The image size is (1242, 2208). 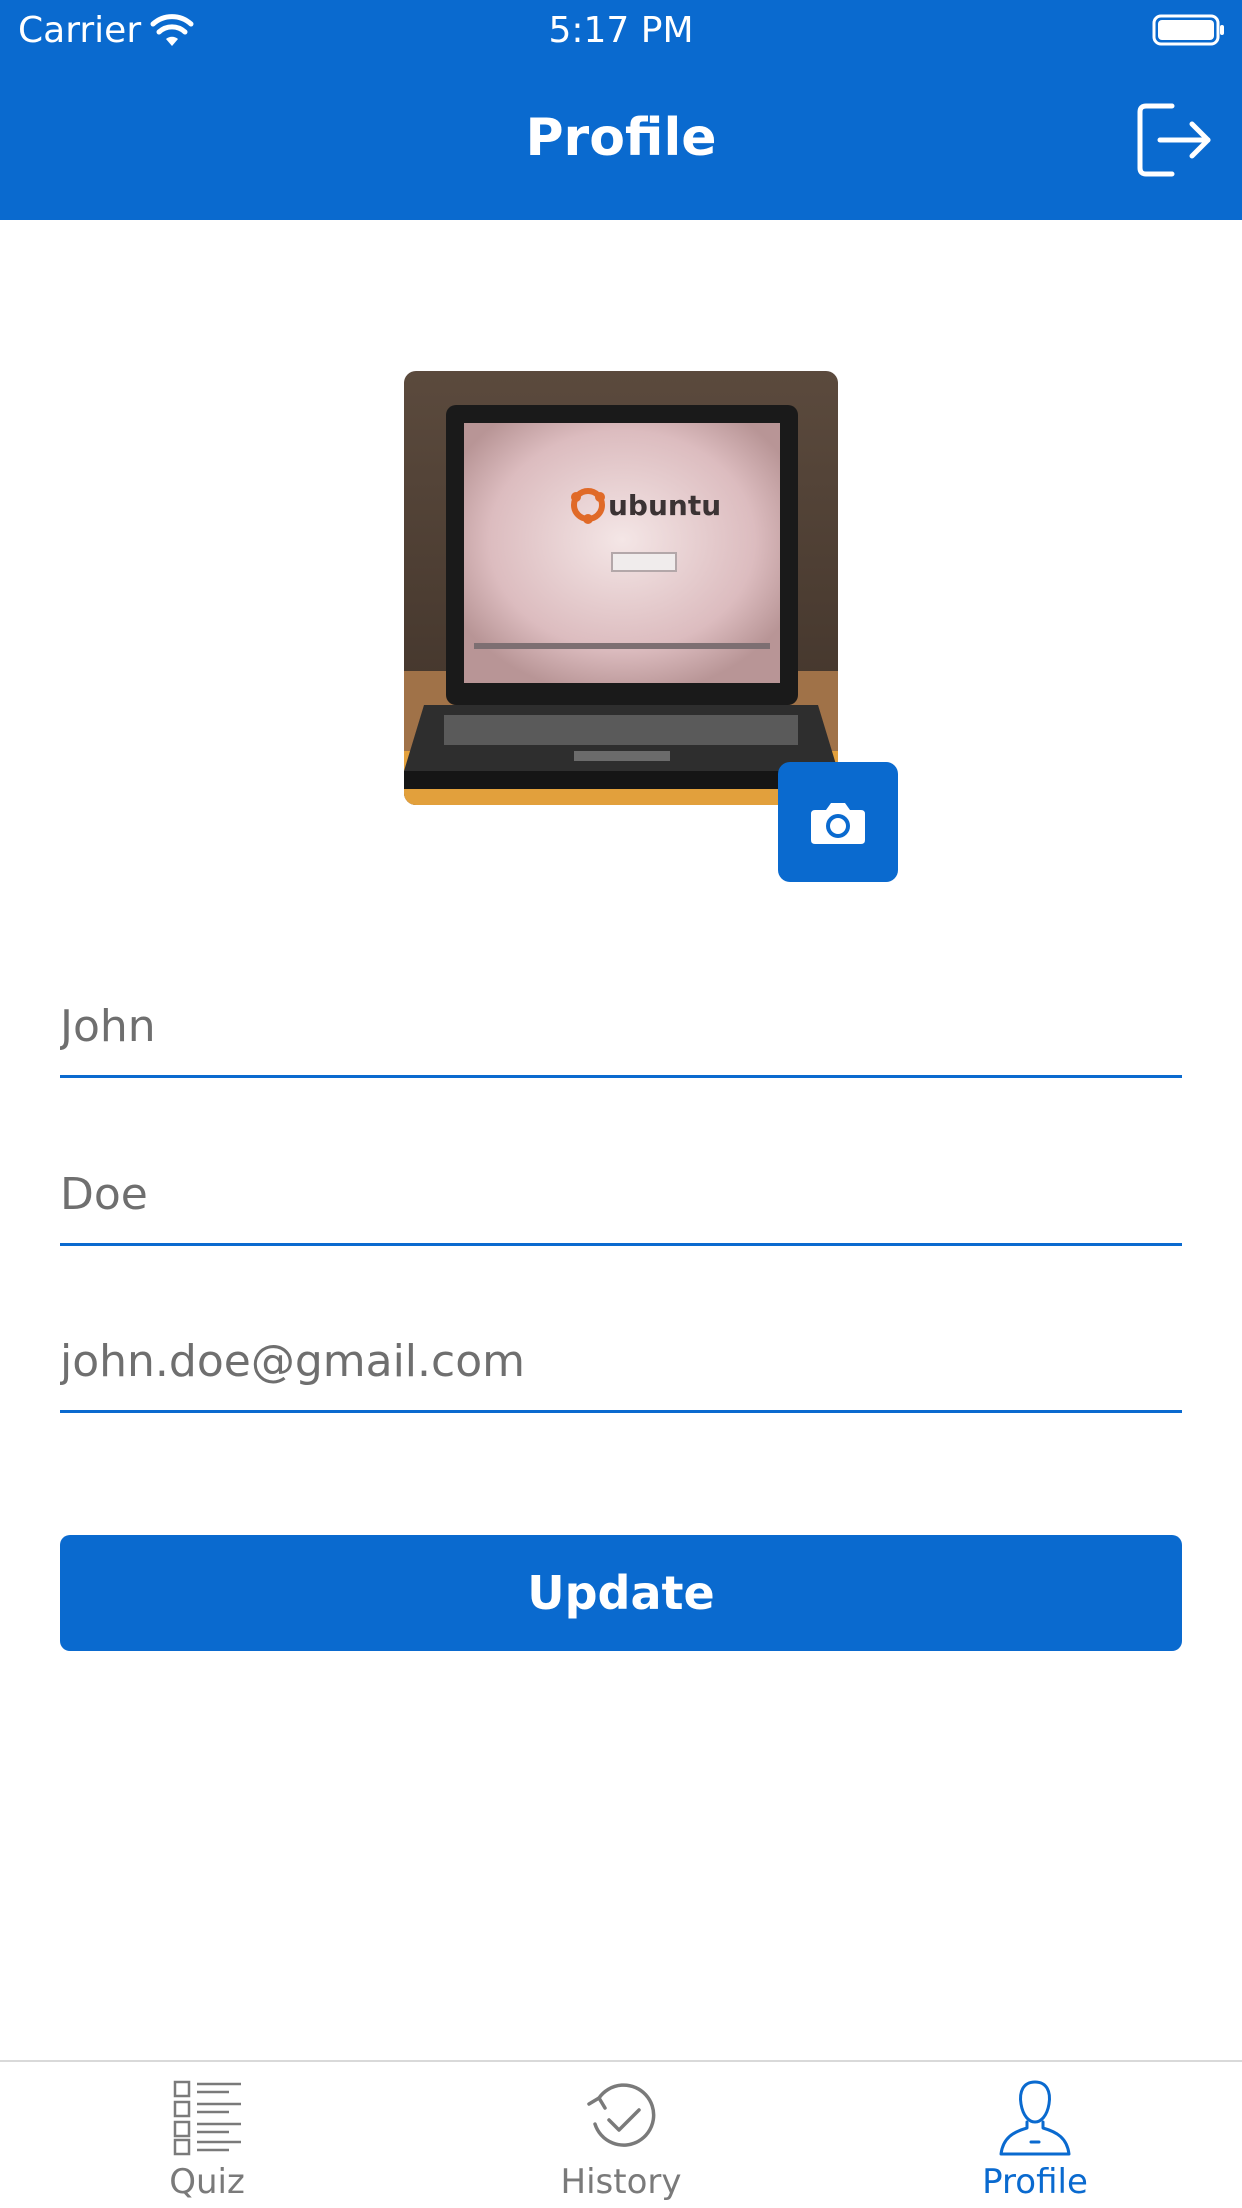 I want to click on tab-label-history: History, so click(x=621, y=2182).